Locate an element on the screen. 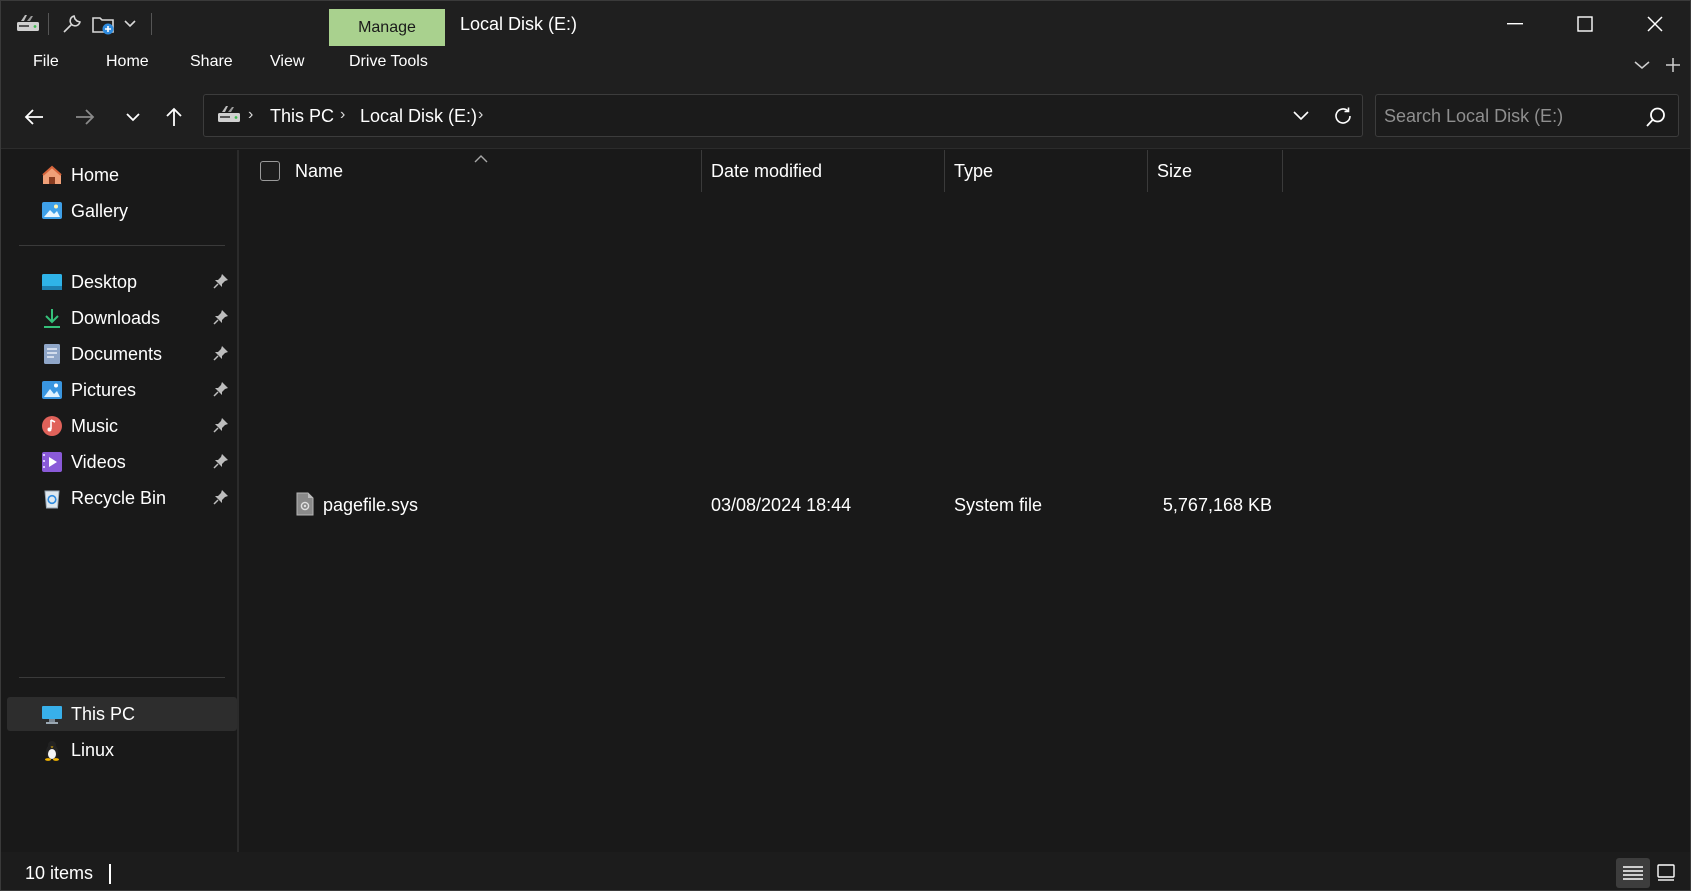 Image resolution: width=1691 pixels, height=891 pixels. sidebar-item-desktop: Desktop is located at coordinates (122, 282).